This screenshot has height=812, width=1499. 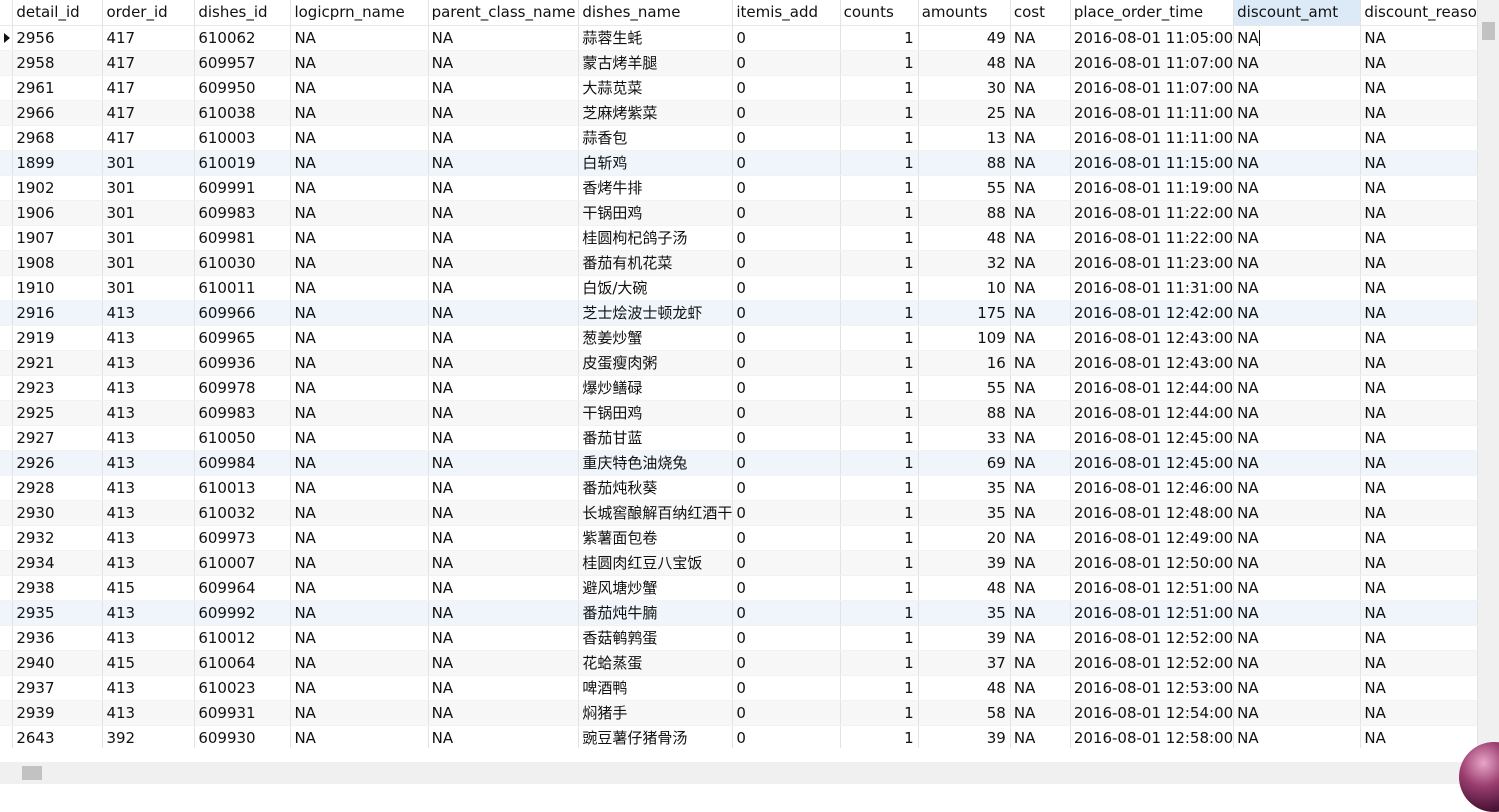 I want to click on cell-amounts: 175, so click(x=964, y=313).